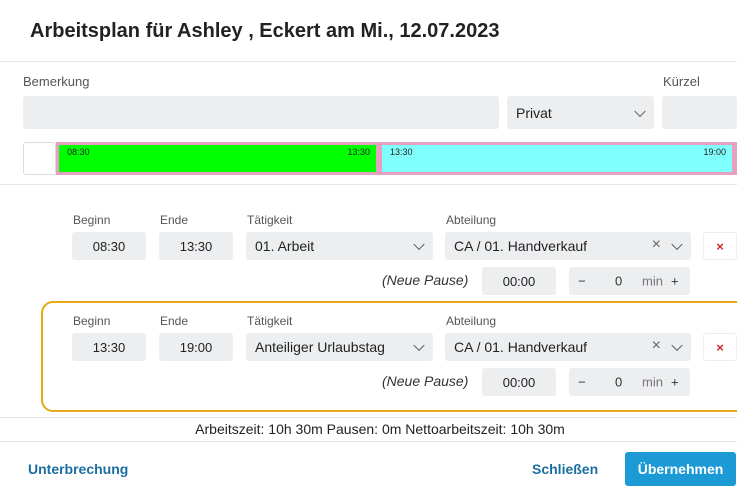  What do you see at coordinates (196, 246) in the screenshot?
I see `entry-1-ende-input: 13:30` at bounding box center [196, 246].